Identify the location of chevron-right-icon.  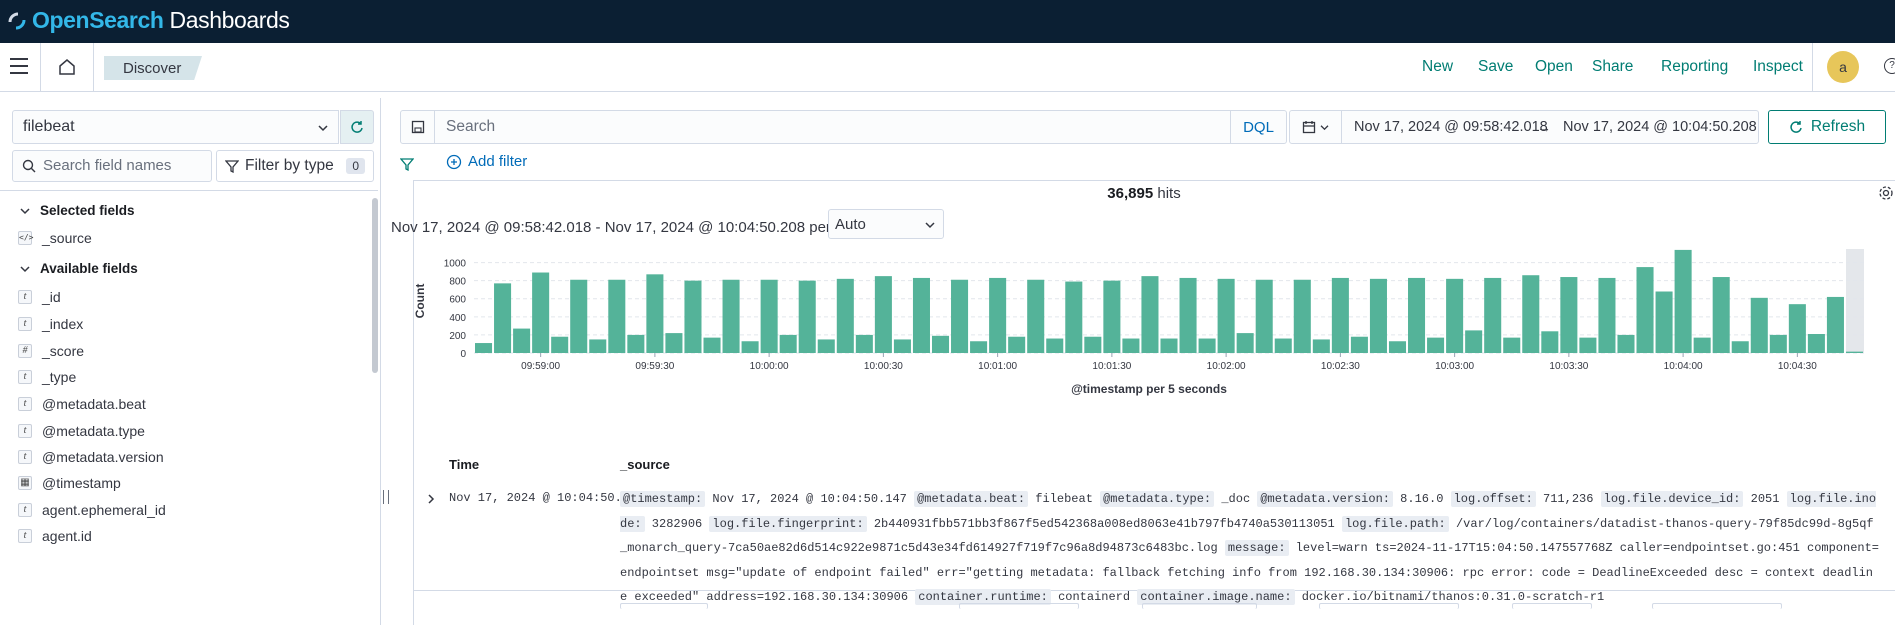
(431, 499).